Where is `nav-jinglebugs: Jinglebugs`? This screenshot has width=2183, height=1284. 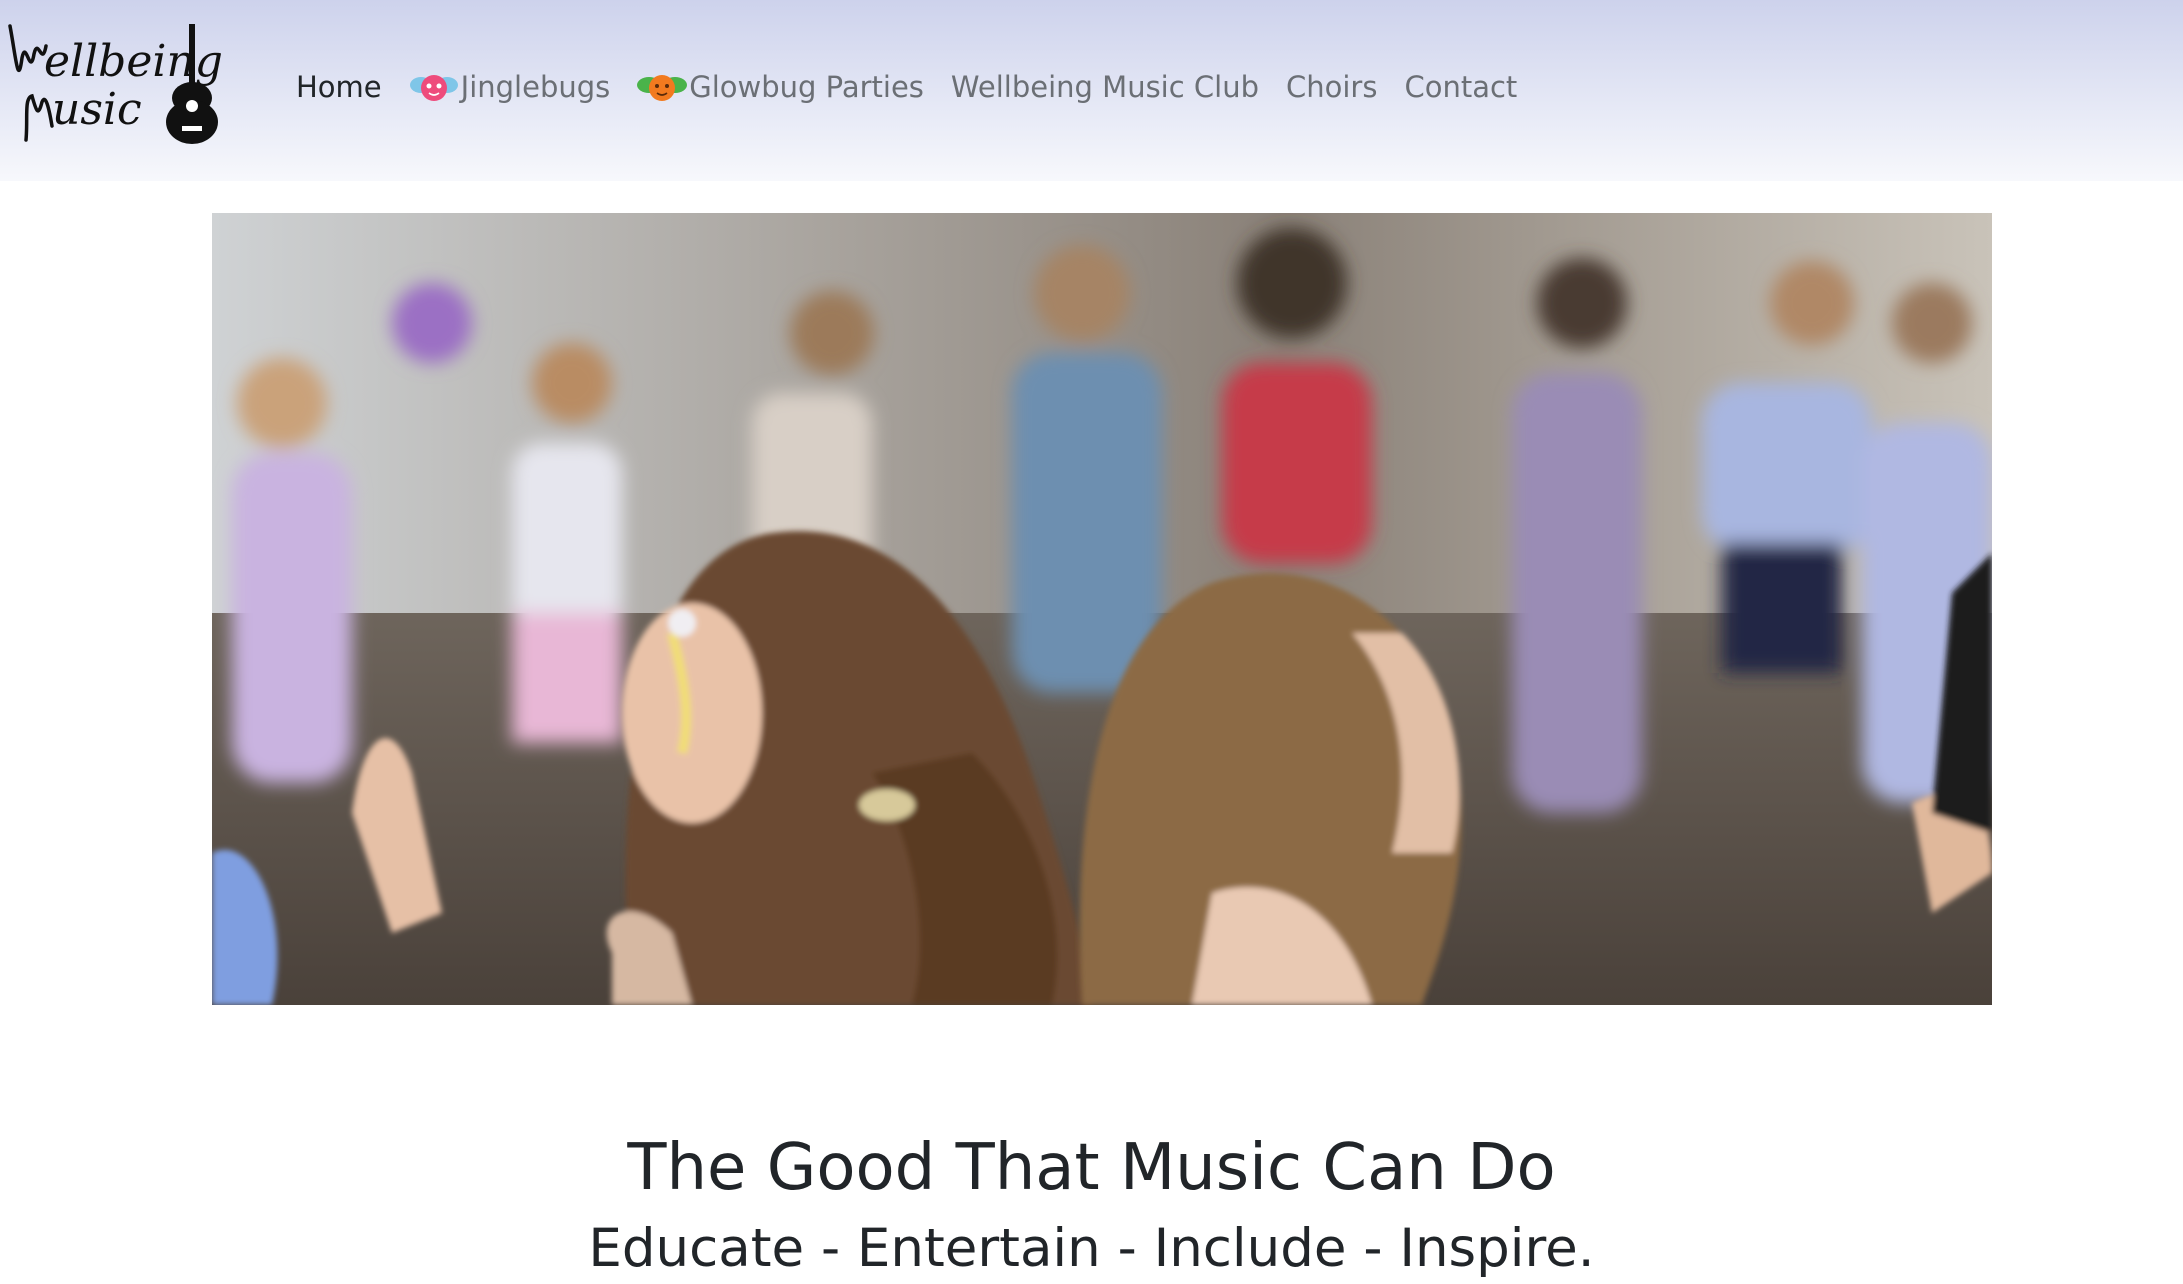
nav-jinglebugs: Jinglebugs is located at coordinates (510, 87).